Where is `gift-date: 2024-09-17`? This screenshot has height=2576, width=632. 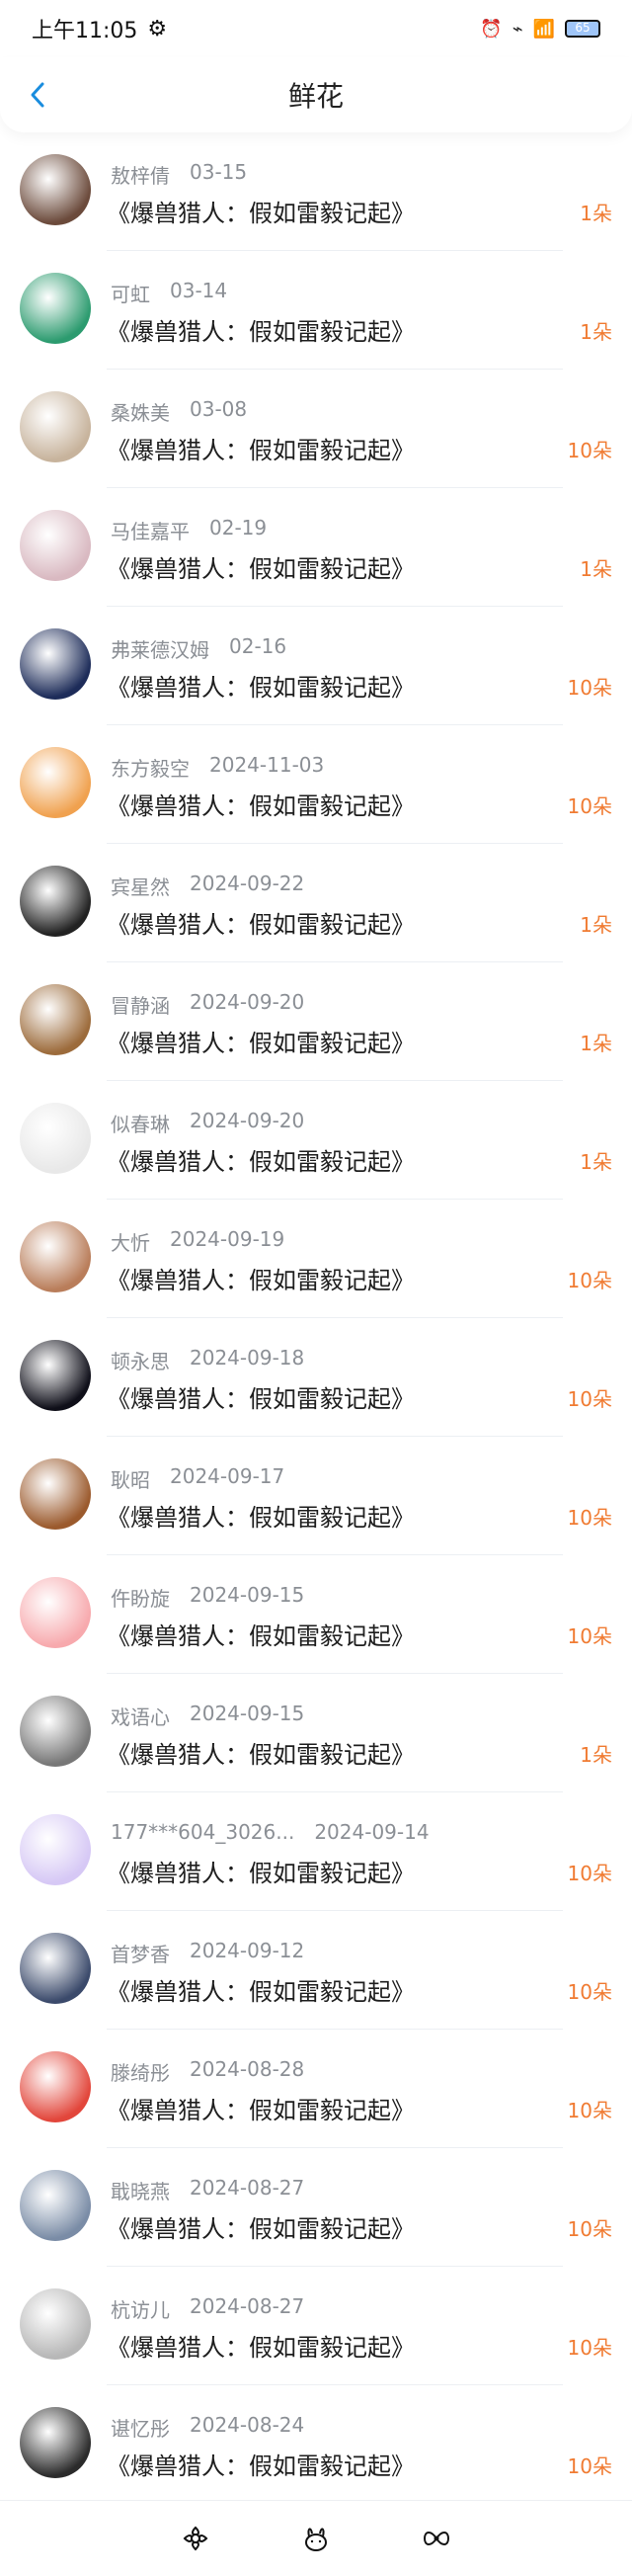 gift-date: 2024-09-17 is located at coordinates (228, 1476).